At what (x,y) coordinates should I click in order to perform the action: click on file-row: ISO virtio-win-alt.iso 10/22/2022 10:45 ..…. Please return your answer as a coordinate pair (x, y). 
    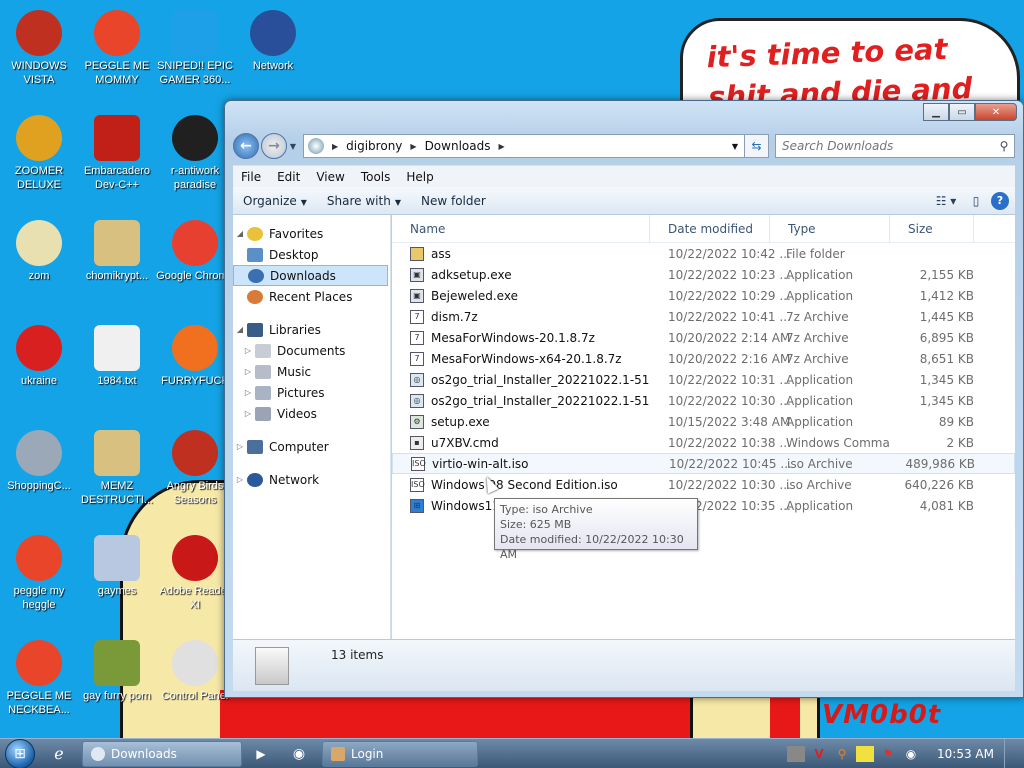
    Looking at the image, I should click on (703, 463).